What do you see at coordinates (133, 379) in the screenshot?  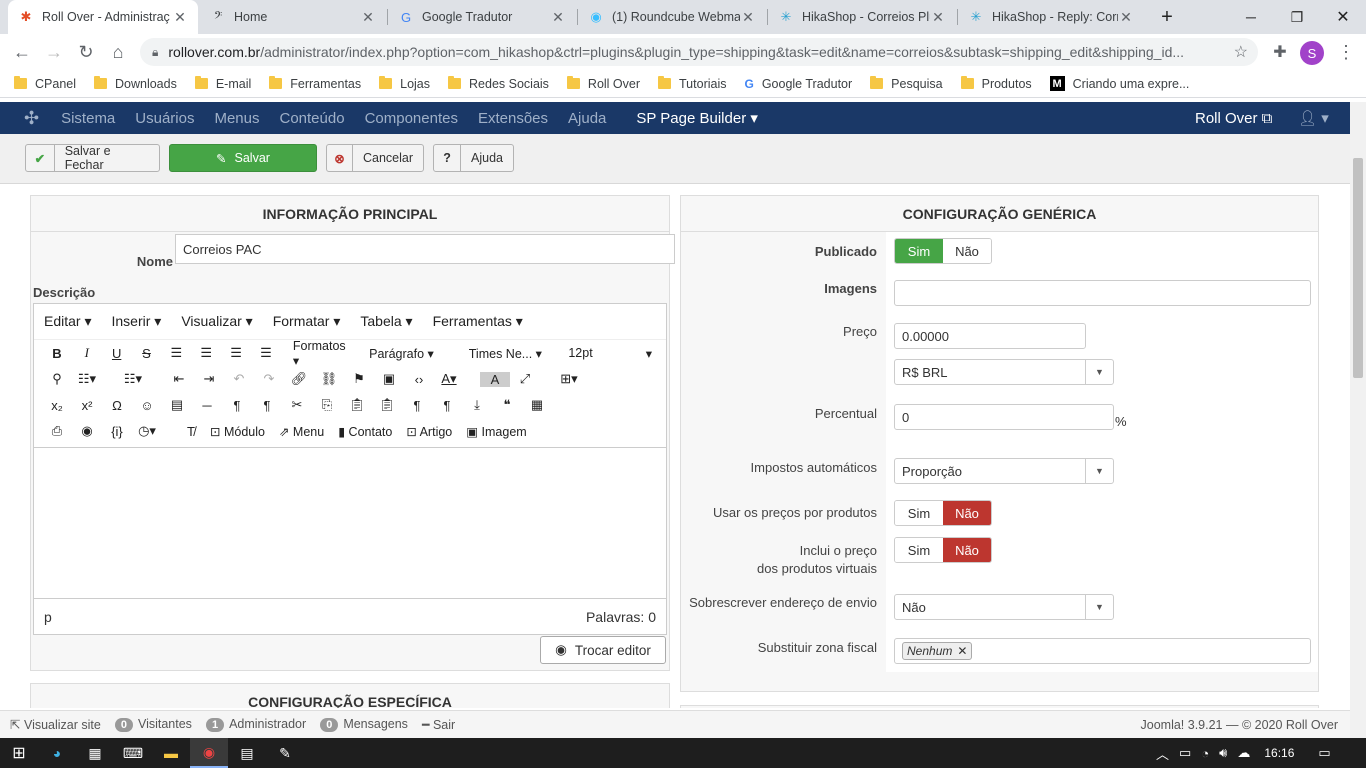 I see `numbered-list-icon: ☷▾` at bounding box center [133, 379].